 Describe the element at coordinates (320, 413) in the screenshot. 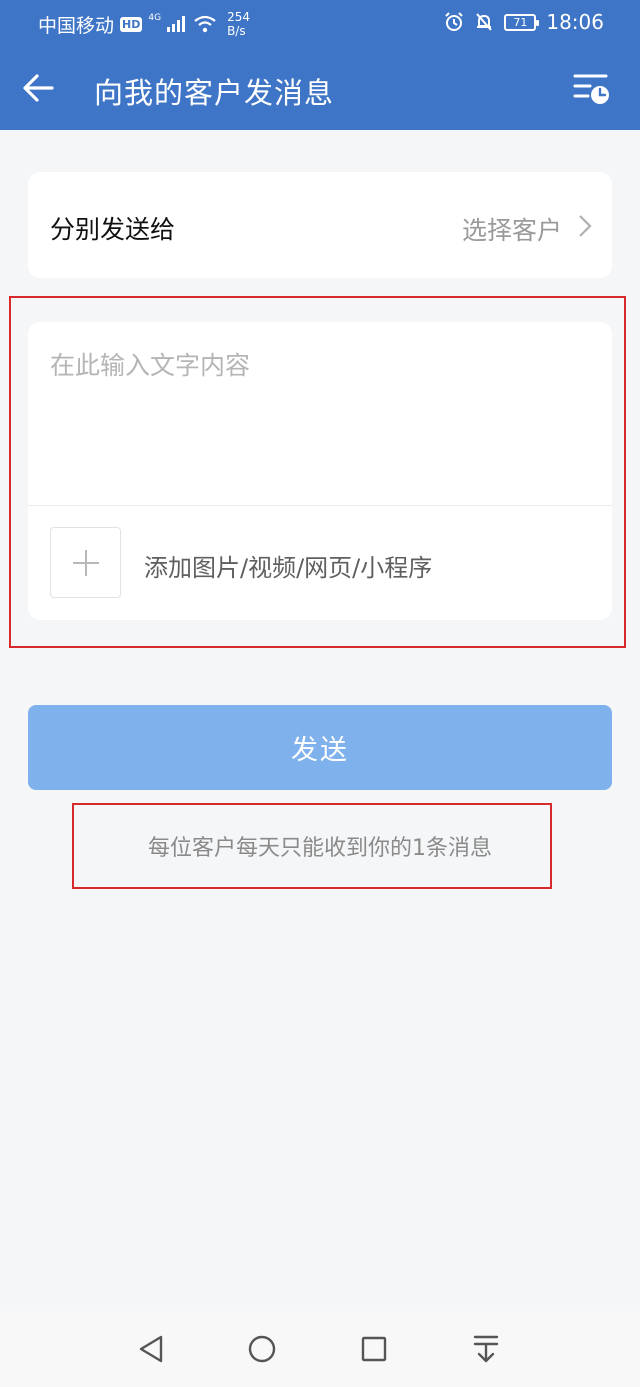

I see `message-input` at that location.